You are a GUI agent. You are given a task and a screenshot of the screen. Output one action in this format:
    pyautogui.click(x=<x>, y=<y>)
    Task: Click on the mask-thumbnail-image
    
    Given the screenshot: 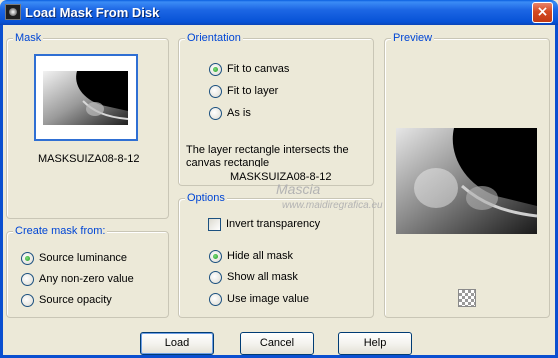 What is the action you would take?
    pyautogui.click(x=85, y=98)
    